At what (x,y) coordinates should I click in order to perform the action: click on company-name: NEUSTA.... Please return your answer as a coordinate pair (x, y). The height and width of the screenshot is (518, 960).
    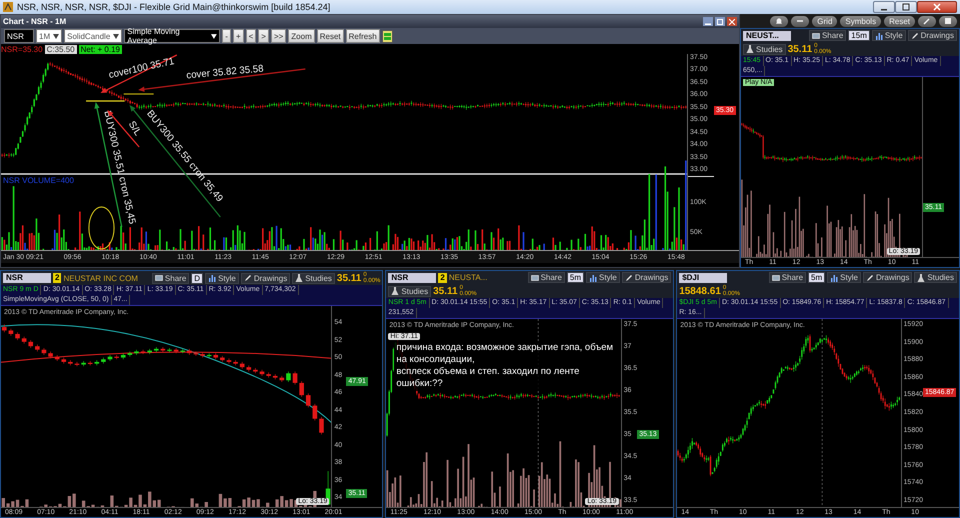
    Looking at the image, I should click on (468, 277).